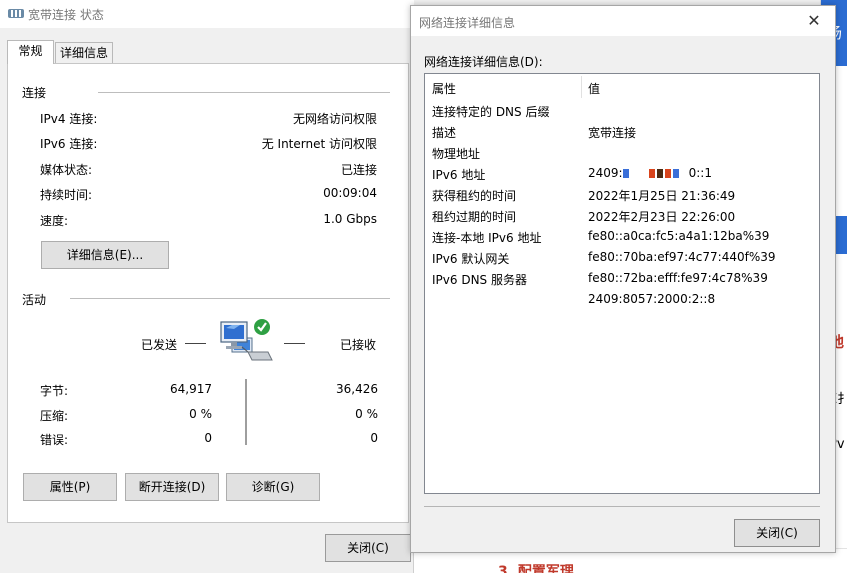 Image resolution: width=847 pixels, height=573 pixels. I want to click on ipv6-suffix: 0::1, so click(700, 173).